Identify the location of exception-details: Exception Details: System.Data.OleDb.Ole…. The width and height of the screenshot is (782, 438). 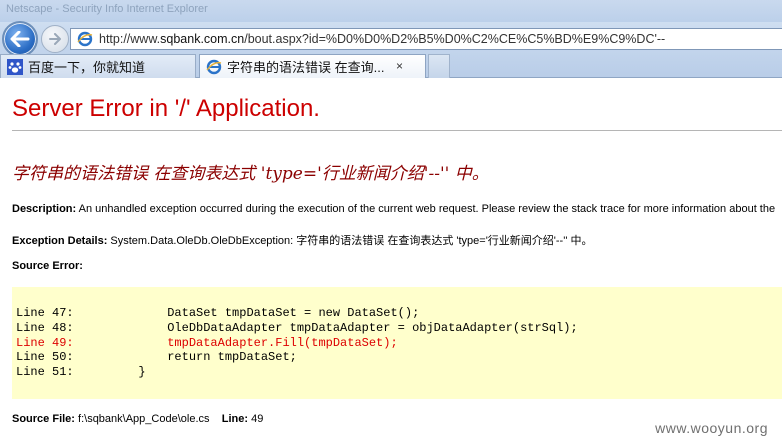
(302, 240).